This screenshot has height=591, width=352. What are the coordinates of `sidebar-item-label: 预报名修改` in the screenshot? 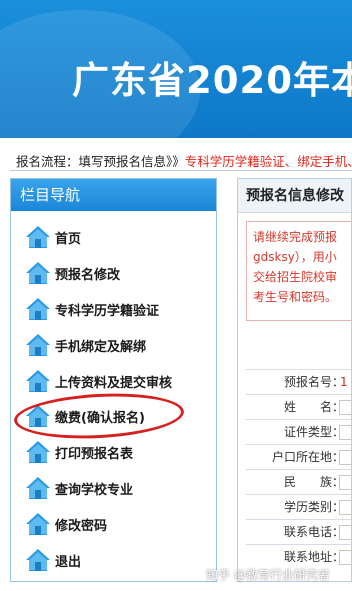 It's located at (88, 275).